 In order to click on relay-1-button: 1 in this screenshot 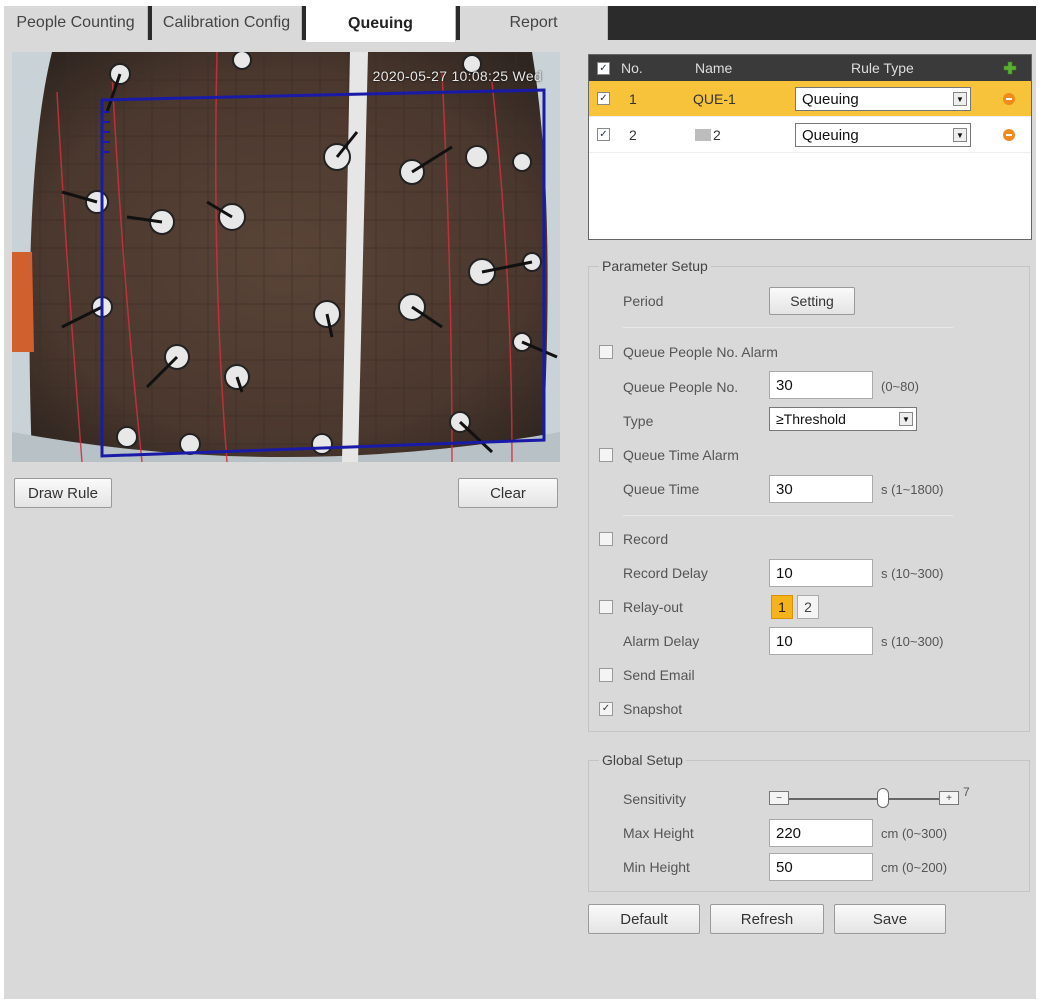, I will do `click(782, 607)`.